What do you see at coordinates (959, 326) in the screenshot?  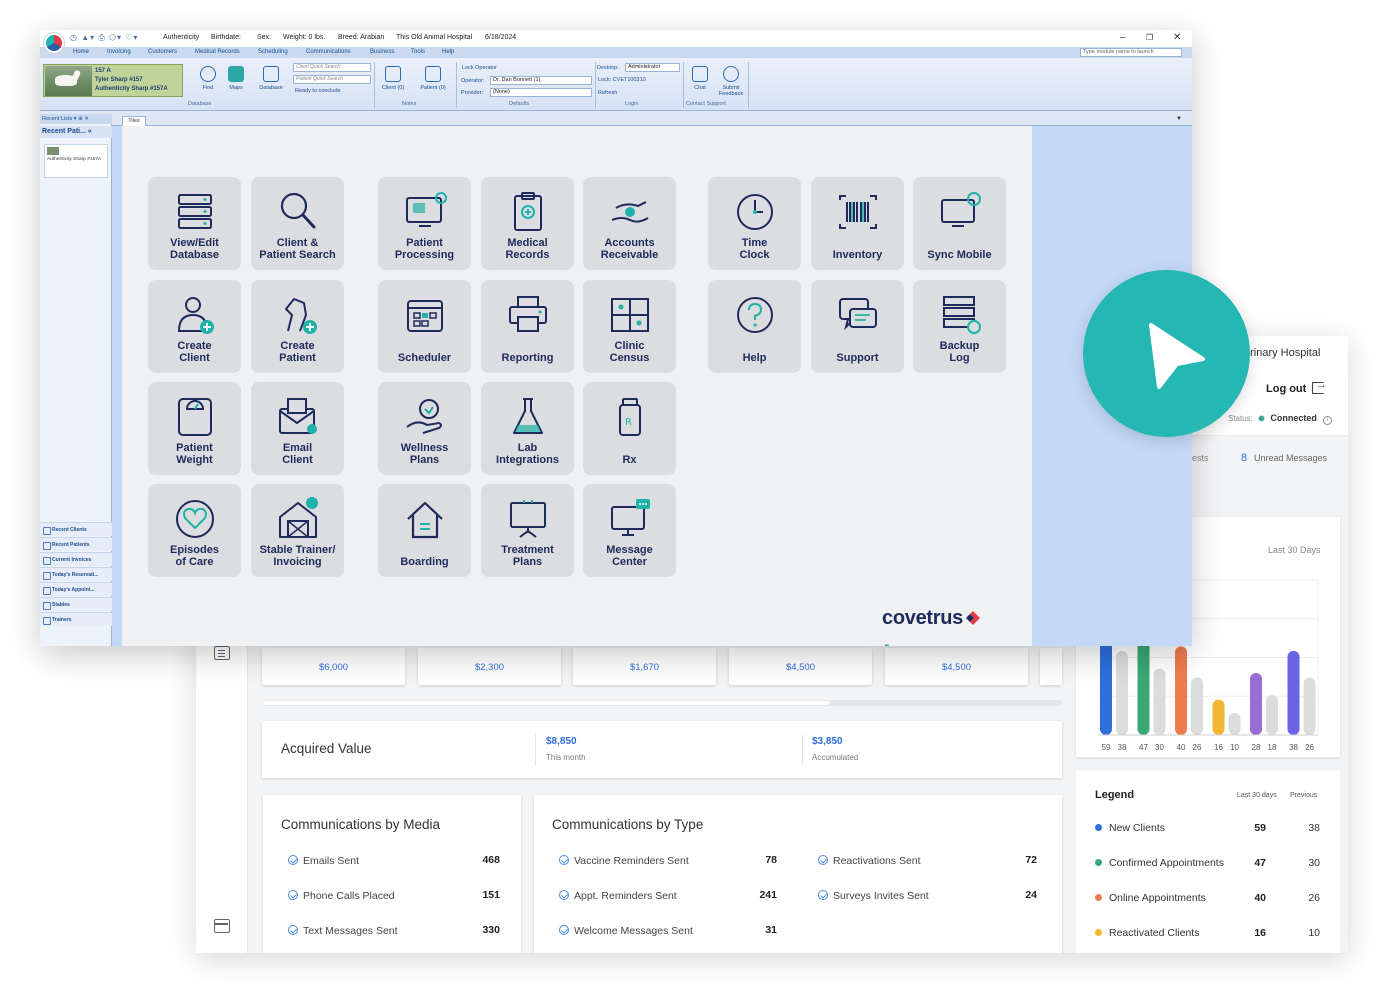 I see `tile-backup-log: Backup Log` at bounding box center [959, 326].